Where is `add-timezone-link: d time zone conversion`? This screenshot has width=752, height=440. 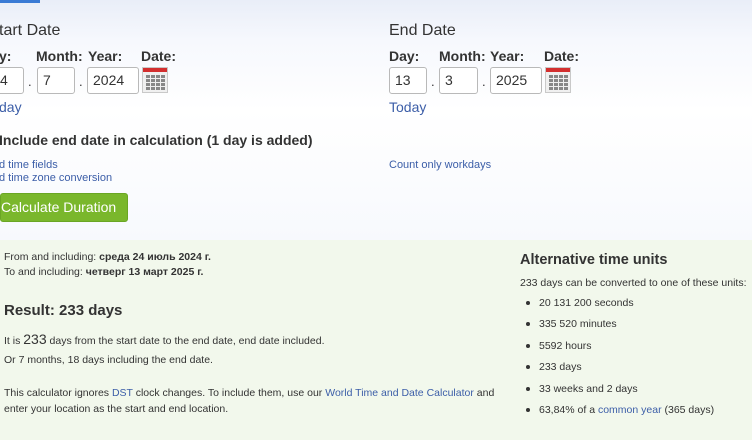 add-timezone-link: d time zone conversion is located at coordinates (56, 178).